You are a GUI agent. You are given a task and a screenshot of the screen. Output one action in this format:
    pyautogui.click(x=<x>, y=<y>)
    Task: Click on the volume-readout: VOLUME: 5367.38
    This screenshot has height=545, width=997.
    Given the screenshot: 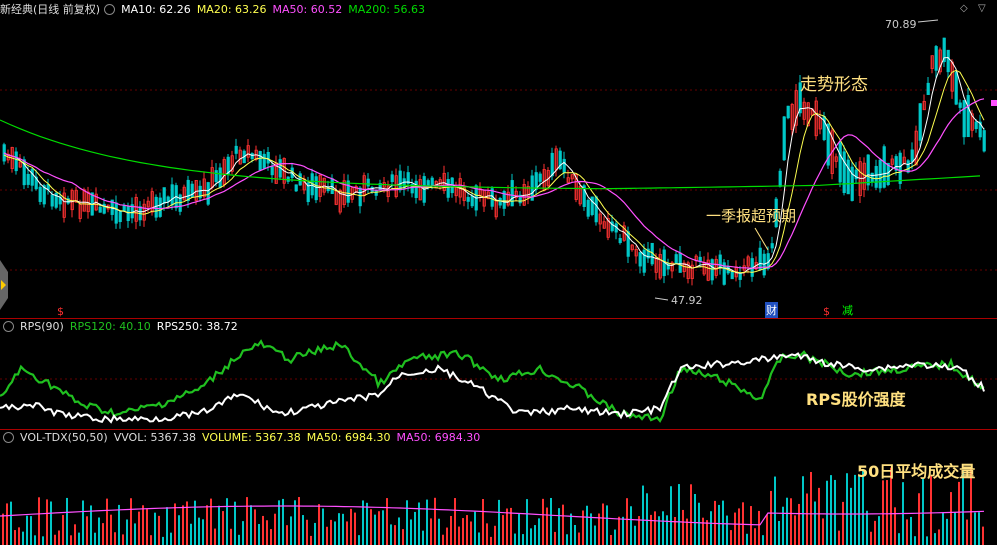 What is the action you would take?
    pyautogui.click(x=251, y=437)
    